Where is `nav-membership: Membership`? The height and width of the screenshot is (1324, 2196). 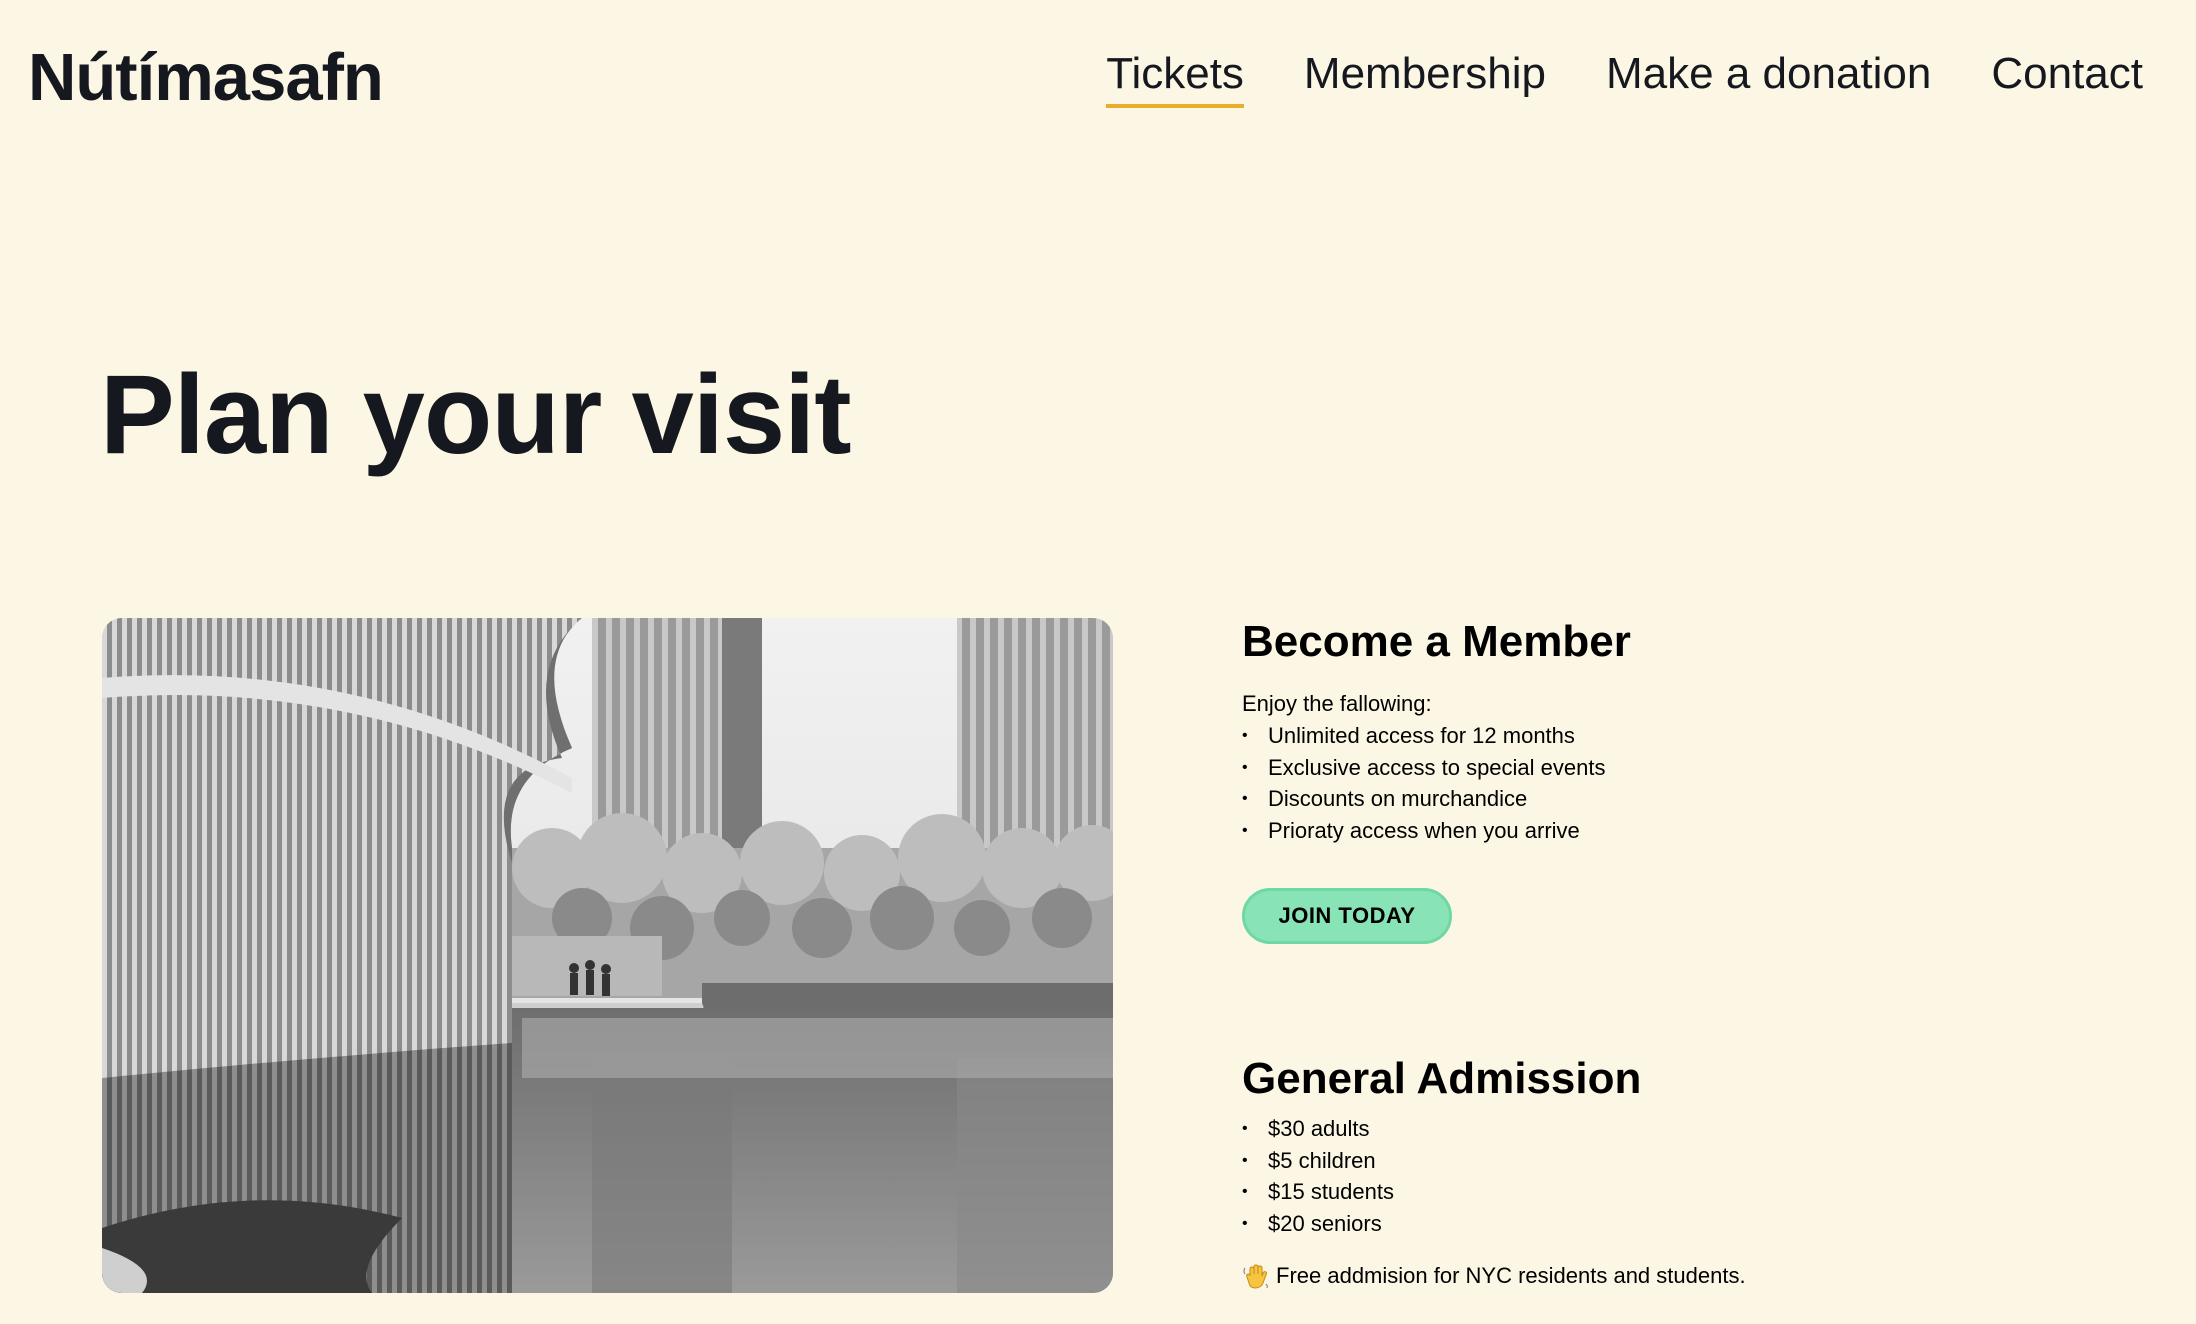
nav-membership: Membership is located at coordinates (1425, 74).